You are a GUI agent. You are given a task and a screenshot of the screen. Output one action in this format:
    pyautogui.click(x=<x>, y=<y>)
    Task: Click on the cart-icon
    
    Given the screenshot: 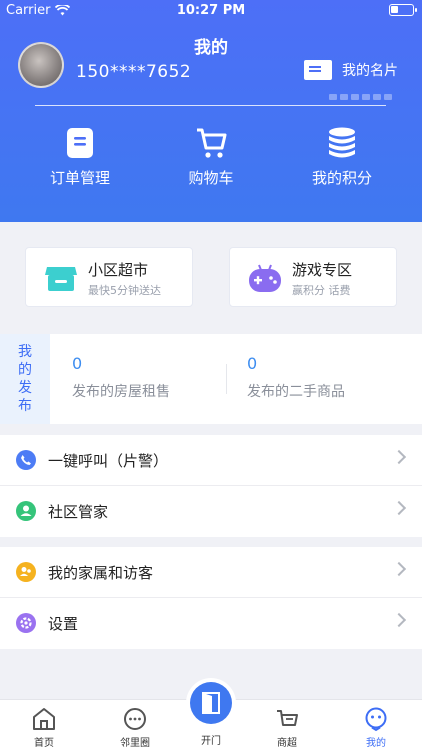 What is the action you would take?
    pyautogui.click(x=211, y=143)
    